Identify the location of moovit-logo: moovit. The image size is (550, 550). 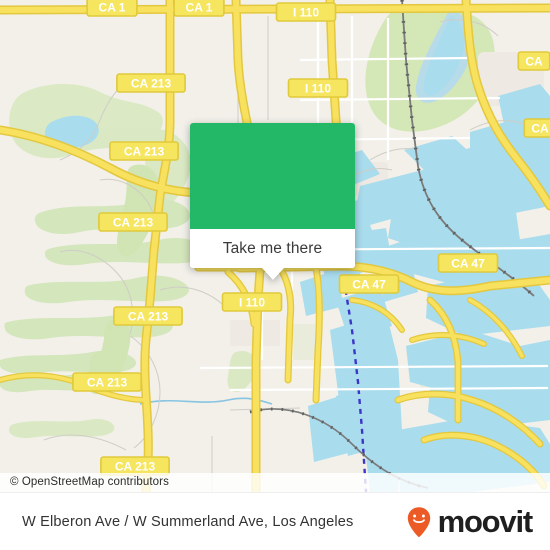
(468, 521).